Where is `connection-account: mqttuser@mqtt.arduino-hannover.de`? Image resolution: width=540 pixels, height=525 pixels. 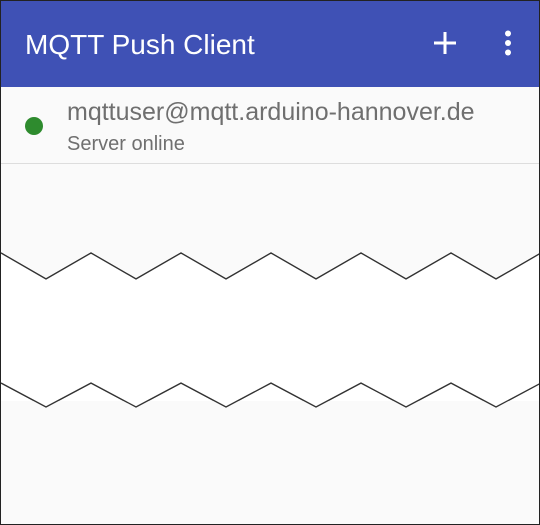 connection-account: mqttuser@mqtt.arduino-hannover.de is located at coordinates (271, 112).